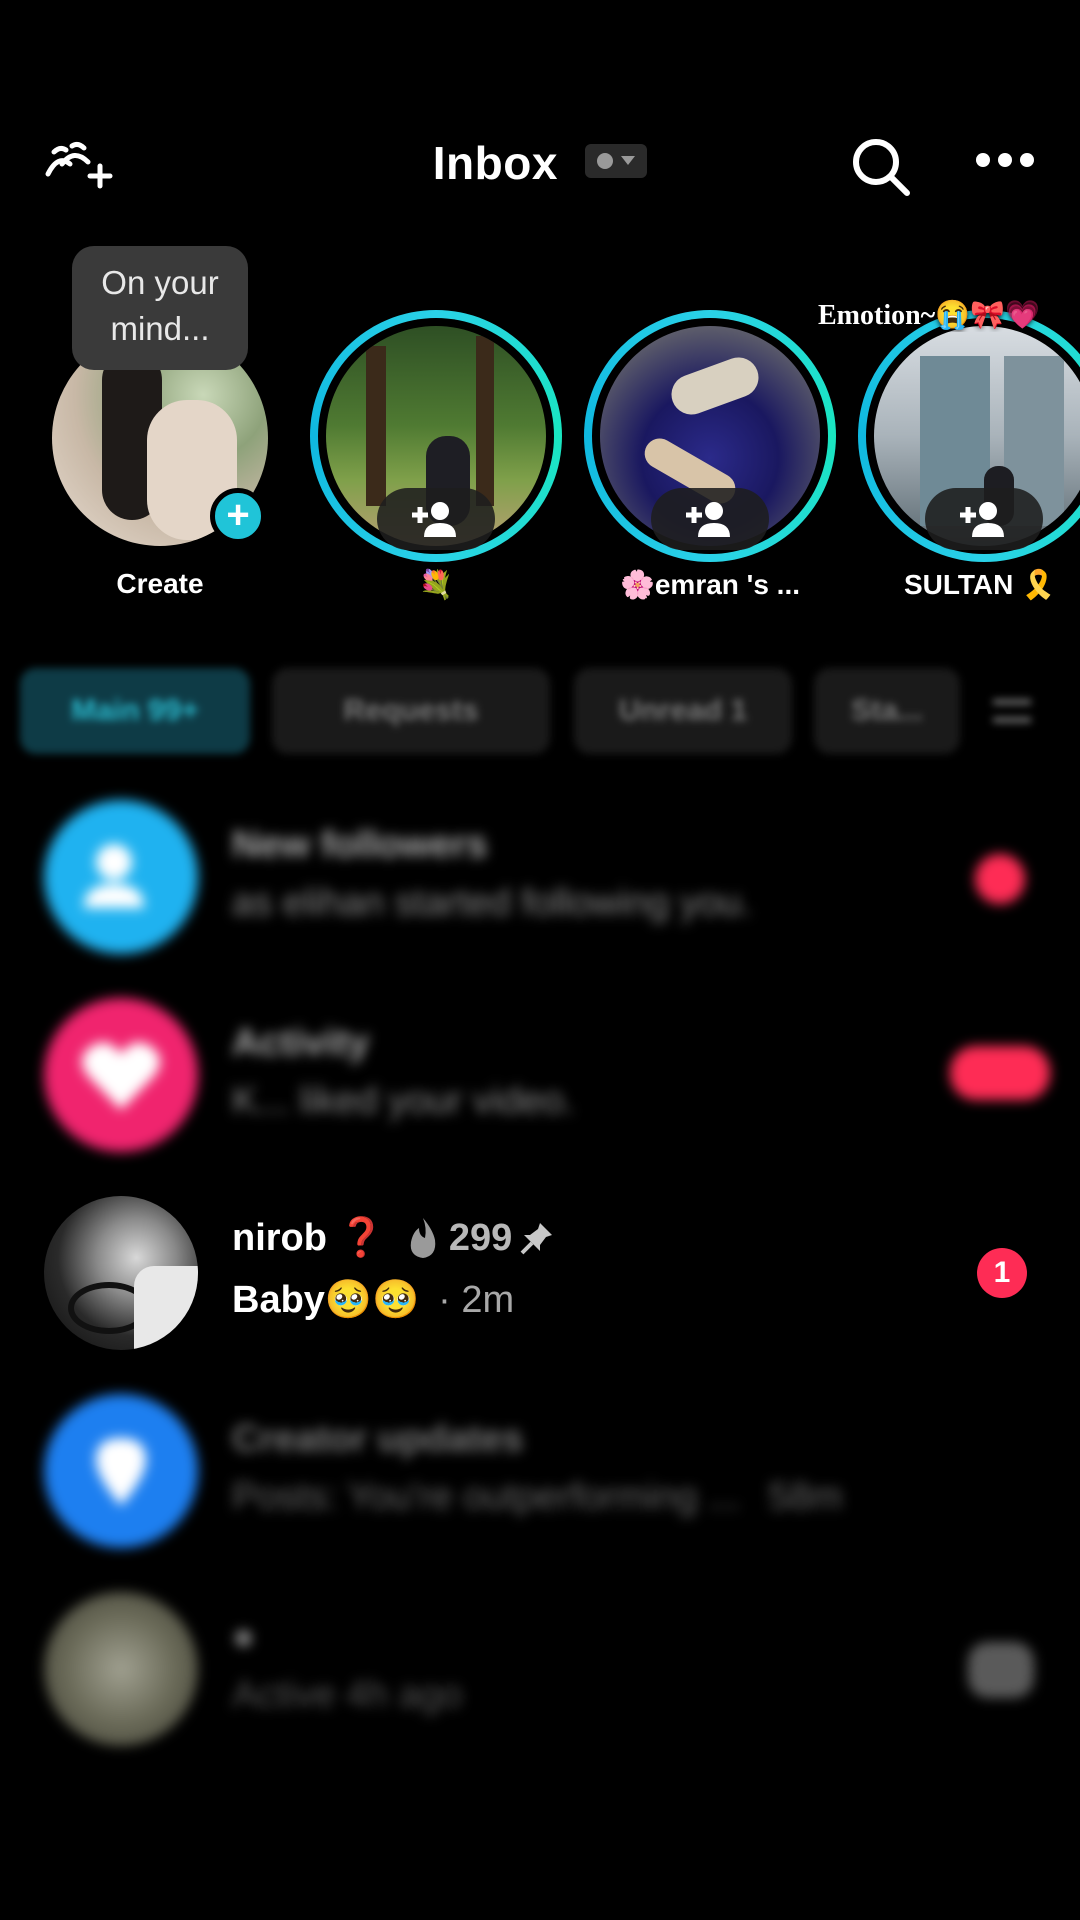 This screenshot has width=1080, height=1920. I want to click on story-label: 💐, so click(436, 584).